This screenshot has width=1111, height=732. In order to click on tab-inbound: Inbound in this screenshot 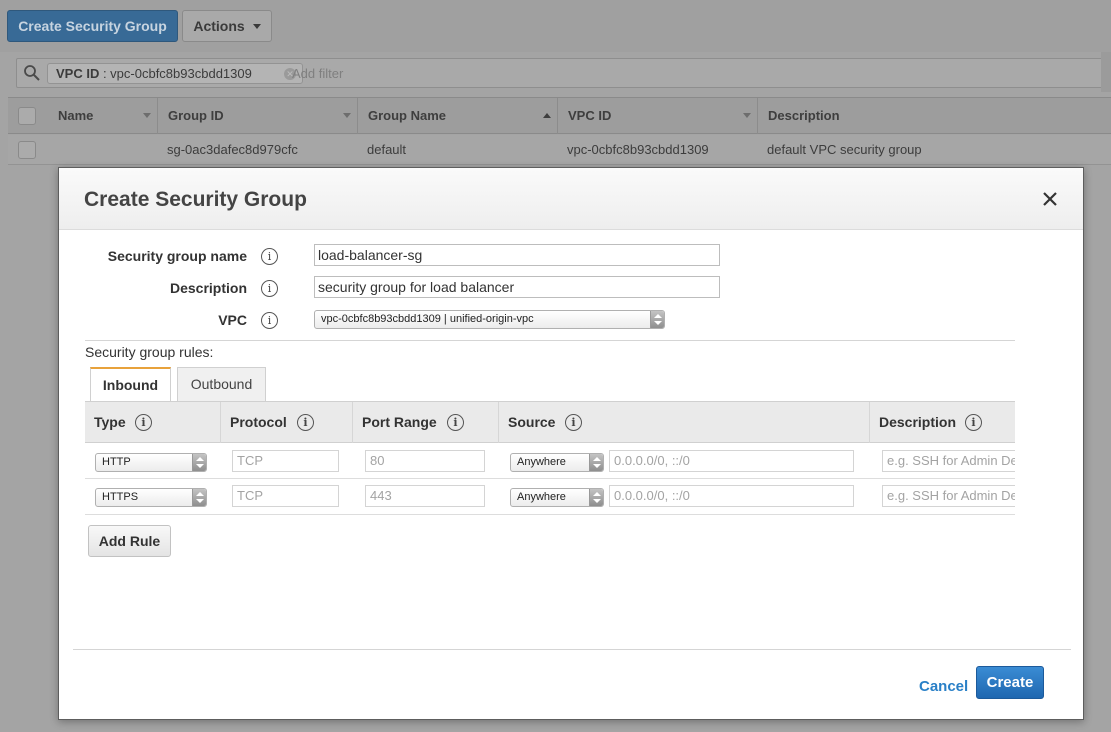, I will do `click(130, 384)`.